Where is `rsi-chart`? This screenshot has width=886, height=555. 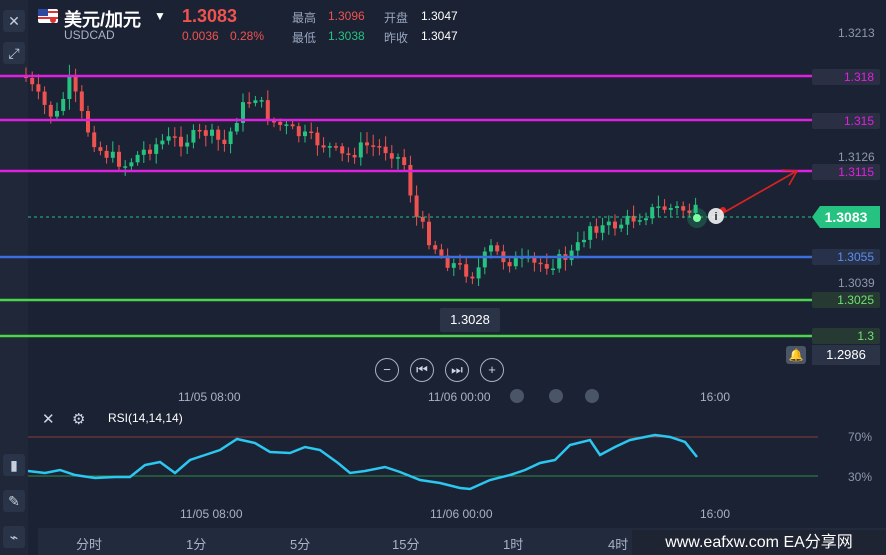 rsi-chart is located at coordinates (443, 460).